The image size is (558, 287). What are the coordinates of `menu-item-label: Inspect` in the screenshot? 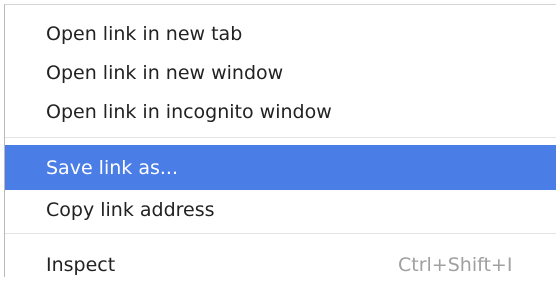 It's located at (81, 264).